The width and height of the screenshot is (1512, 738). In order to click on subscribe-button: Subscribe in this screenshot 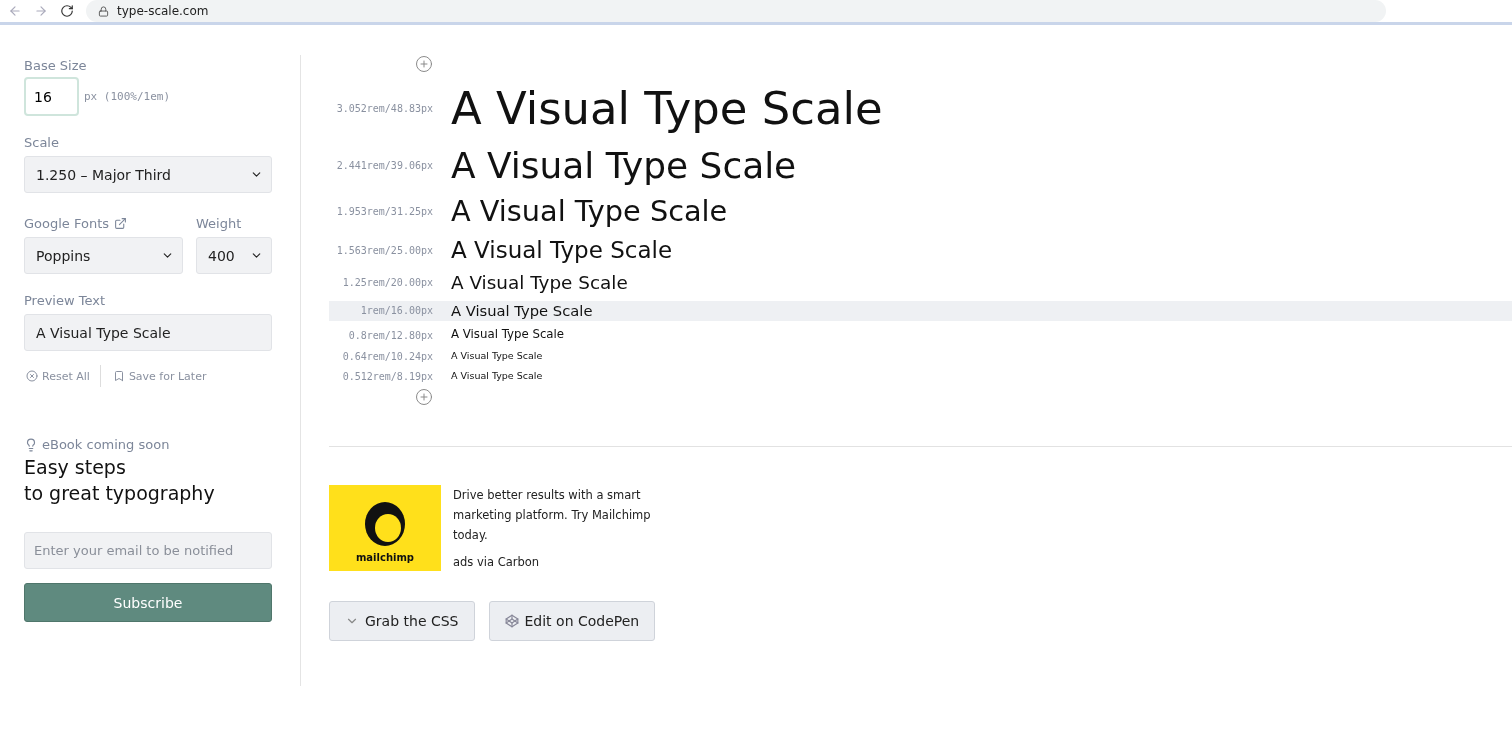, I will do `click(148, 602)`.